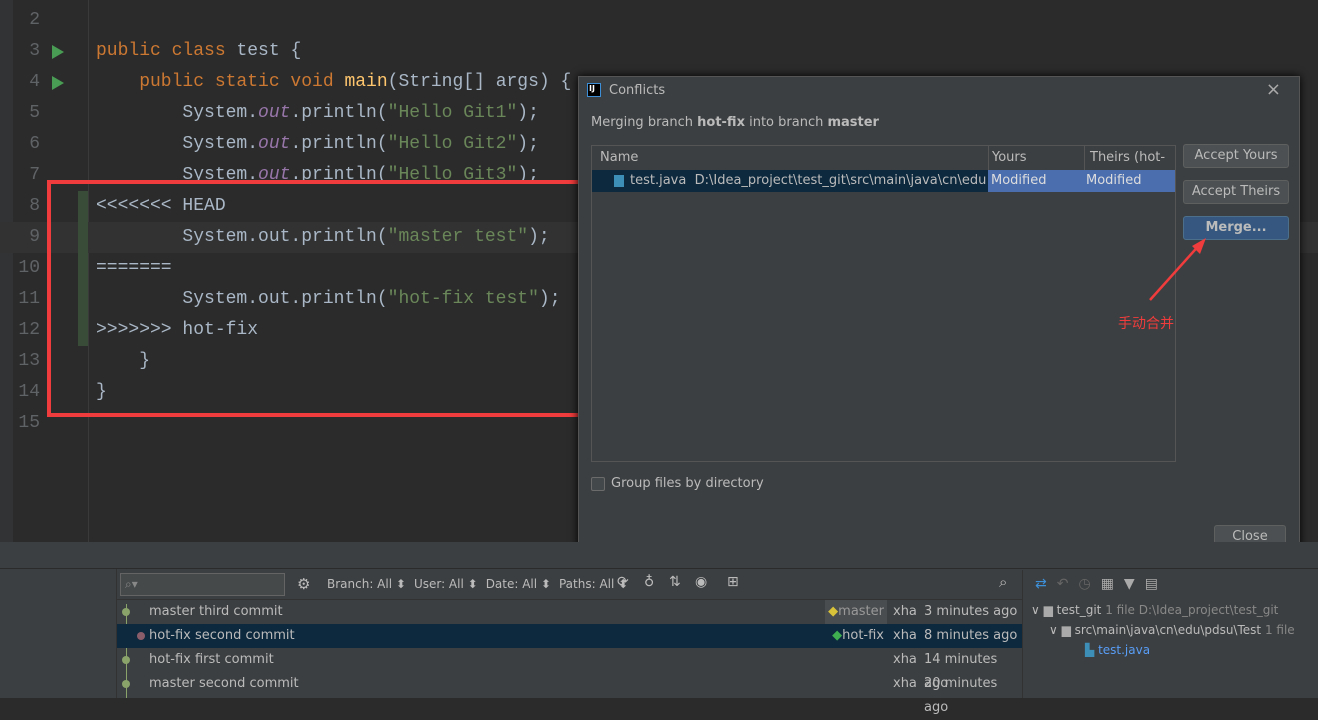 The image size is (1318, 720). I want to click on history-icon: ◷, so click(1089, 584).